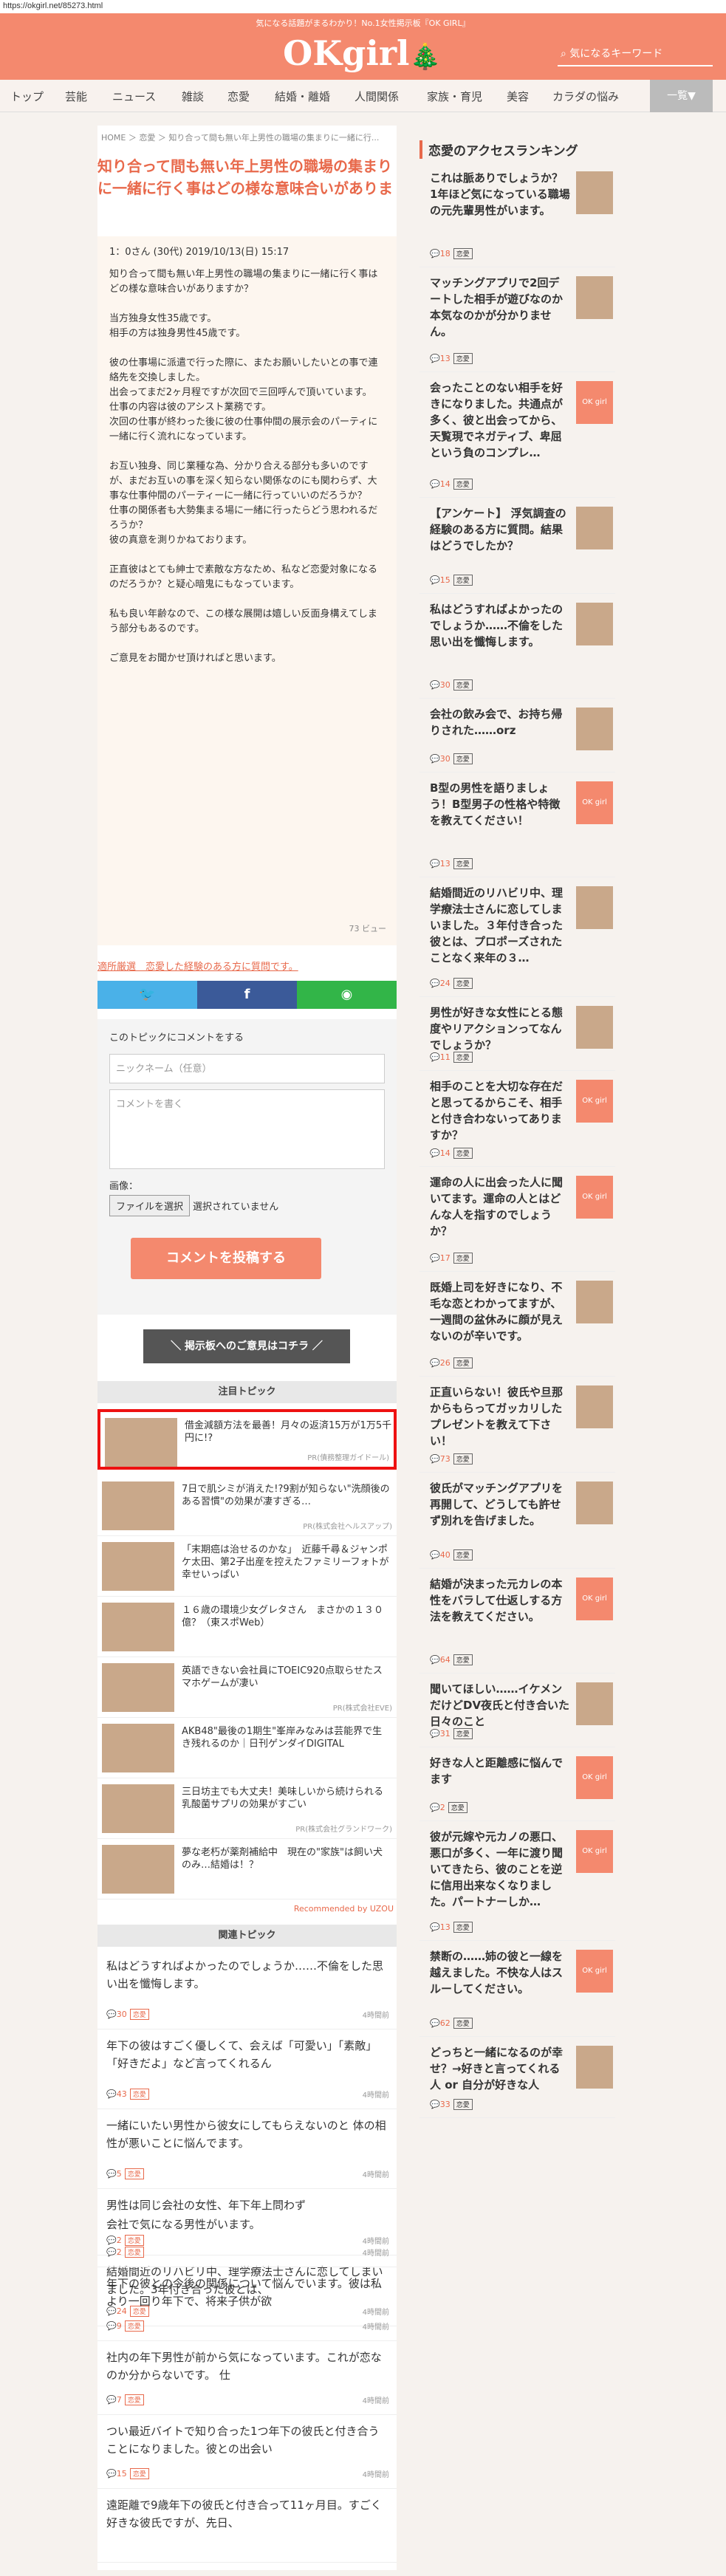 The height and width of the screenshot is (2576, 726). I want to click on image-label: 画像：, so click(124, 1186).